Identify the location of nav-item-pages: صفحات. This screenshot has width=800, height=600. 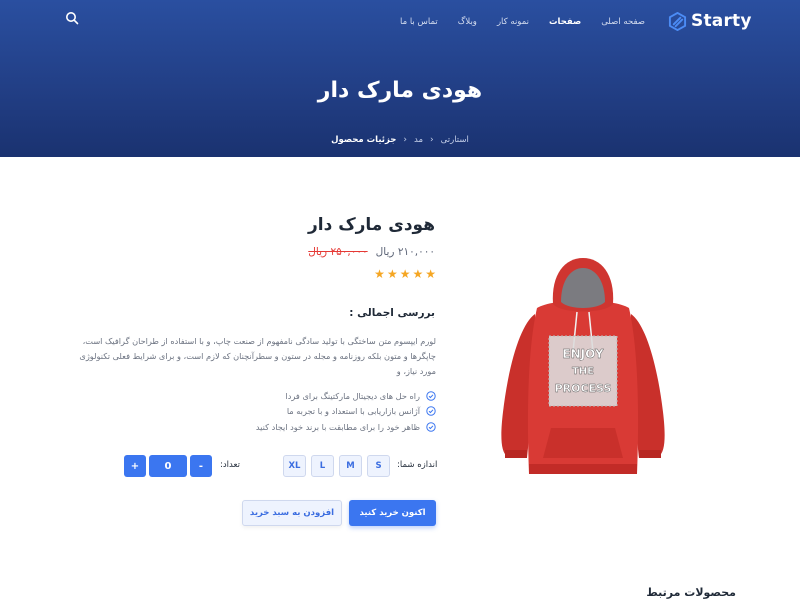
(565, 22).